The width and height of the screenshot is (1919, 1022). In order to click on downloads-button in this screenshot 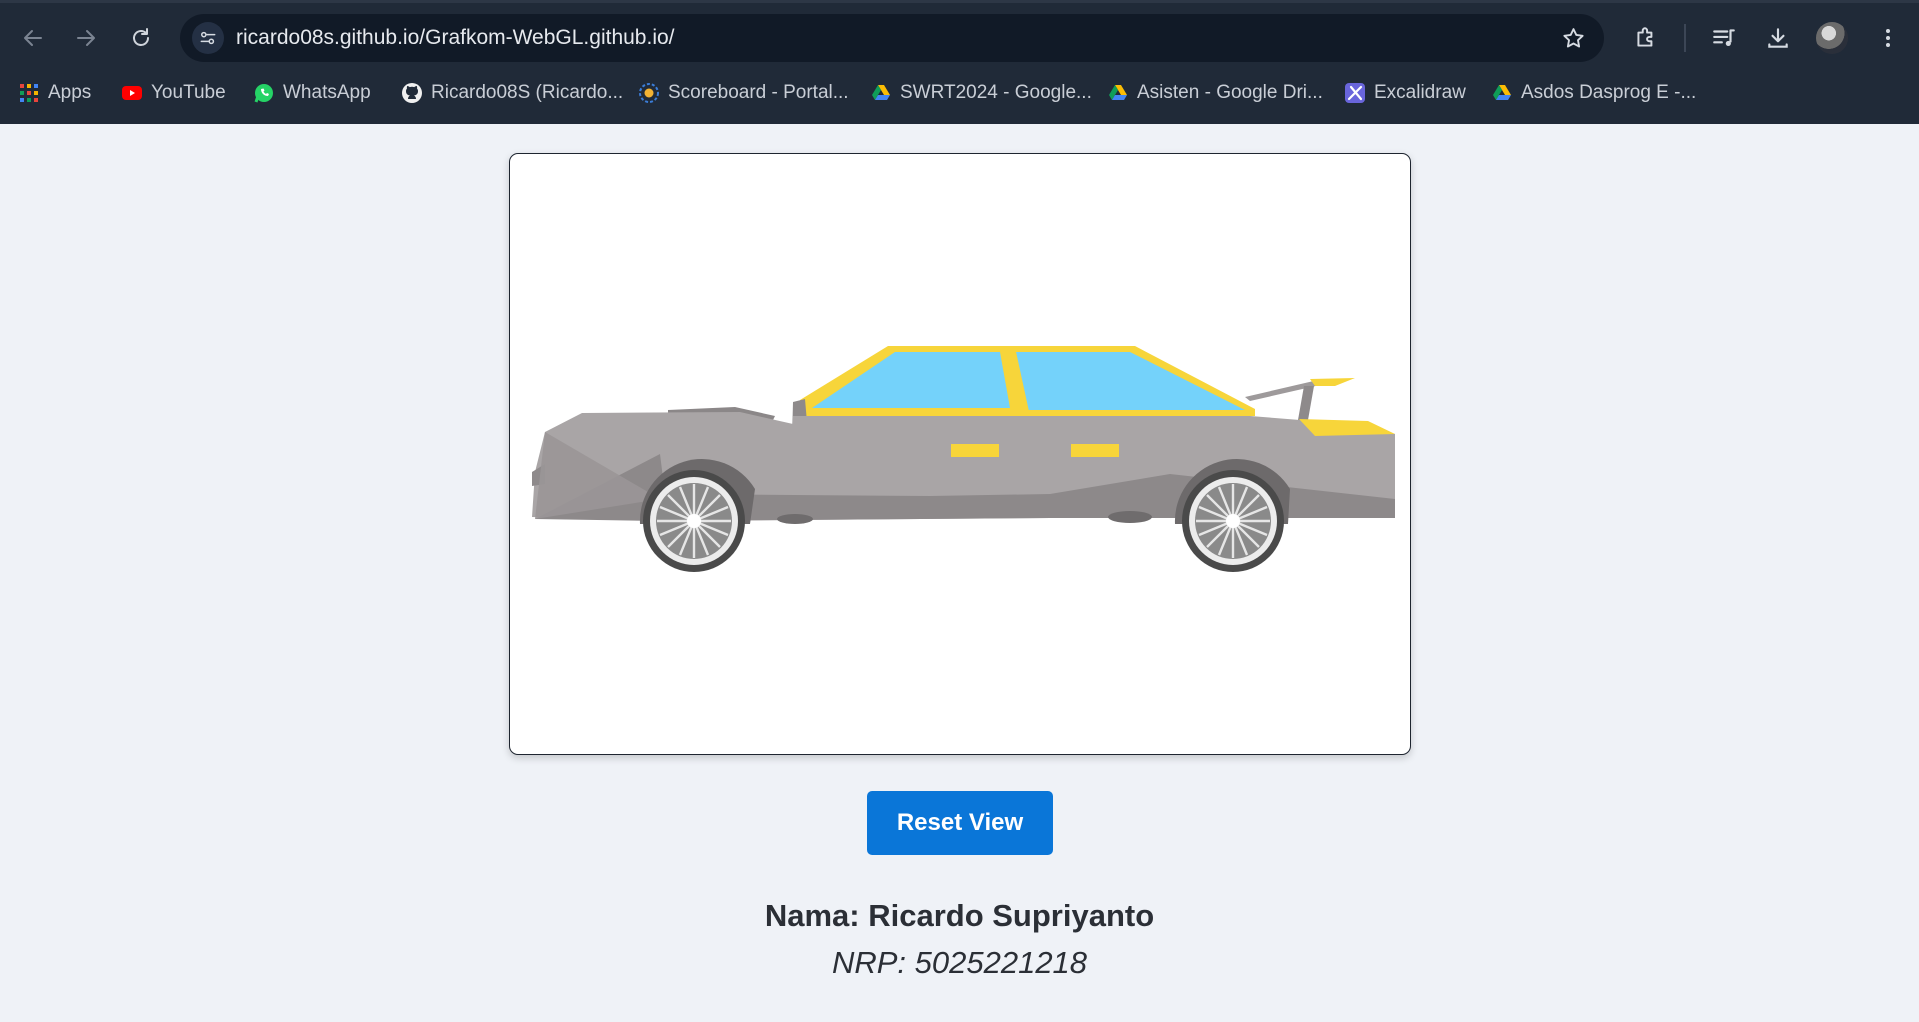, I will do `click(1778, 38)`.